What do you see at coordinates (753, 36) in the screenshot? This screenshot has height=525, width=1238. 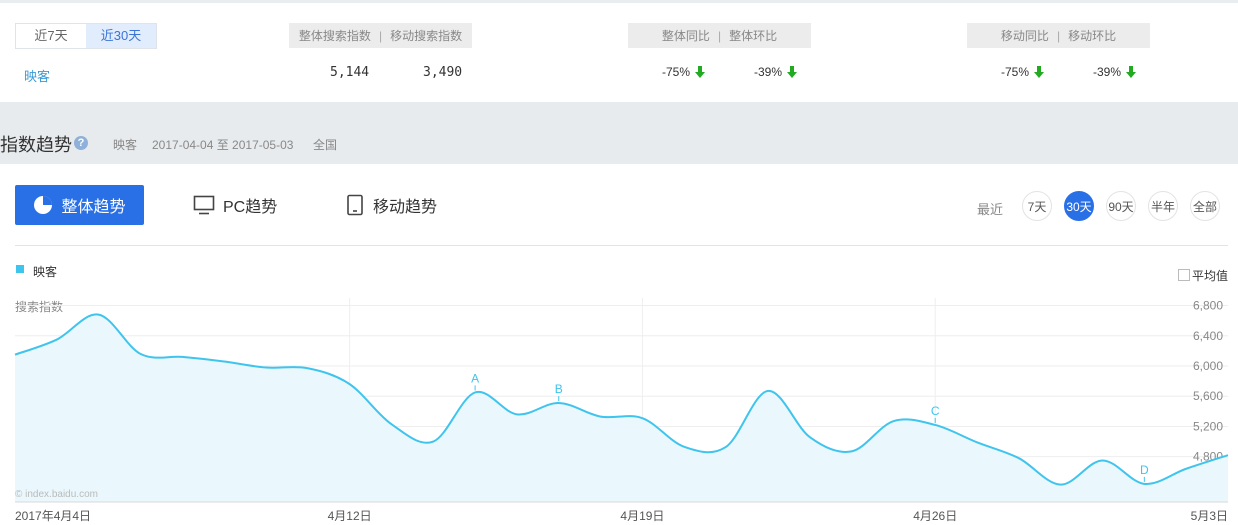 I see `overall-mom-header: 整体环比` at bounding box center [753, 36].